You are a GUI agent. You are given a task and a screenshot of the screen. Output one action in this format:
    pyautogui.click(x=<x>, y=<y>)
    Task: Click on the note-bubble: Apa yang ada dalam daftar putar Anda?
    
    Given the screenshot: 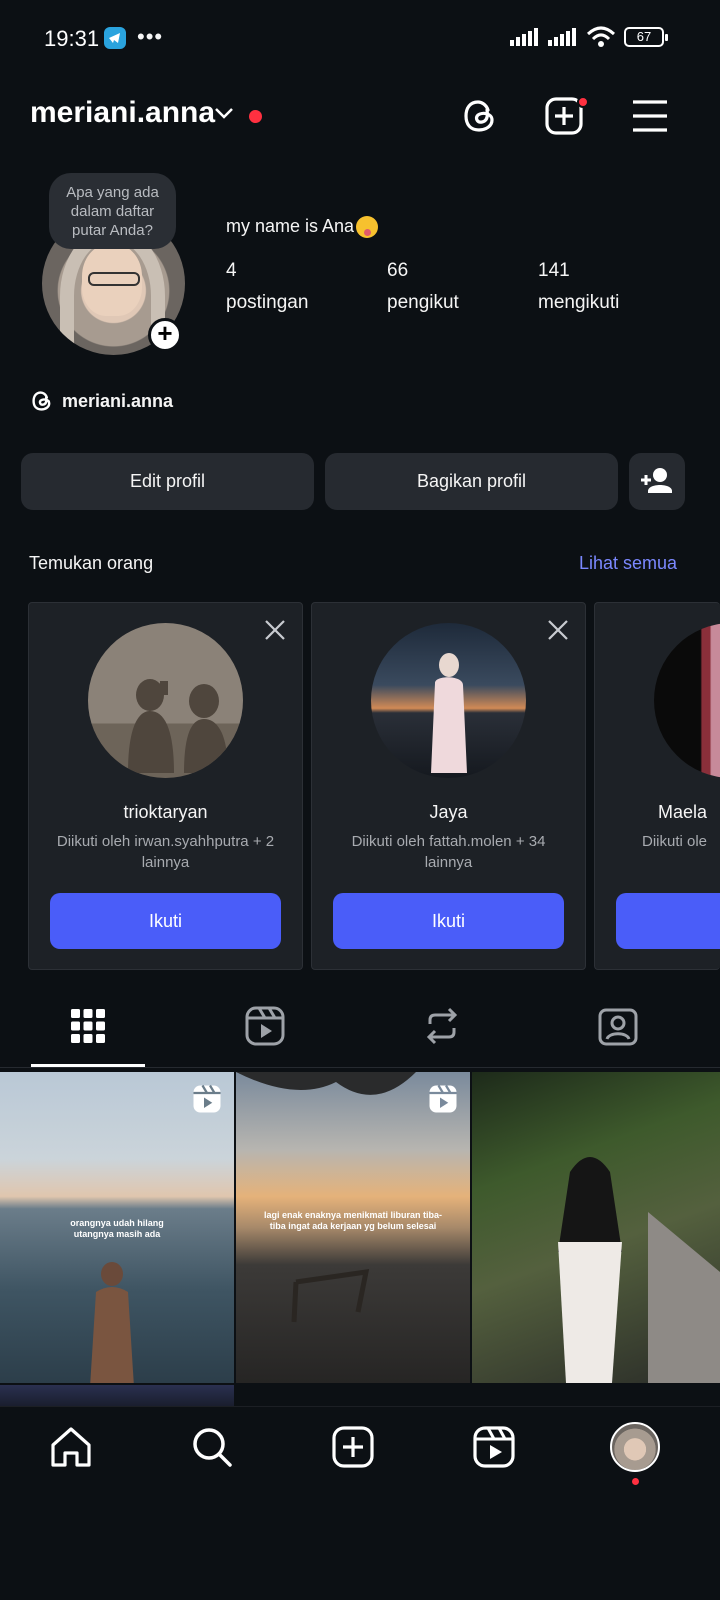 What is the action you would take?
    pyautogui.click(x=112, y=211)
    